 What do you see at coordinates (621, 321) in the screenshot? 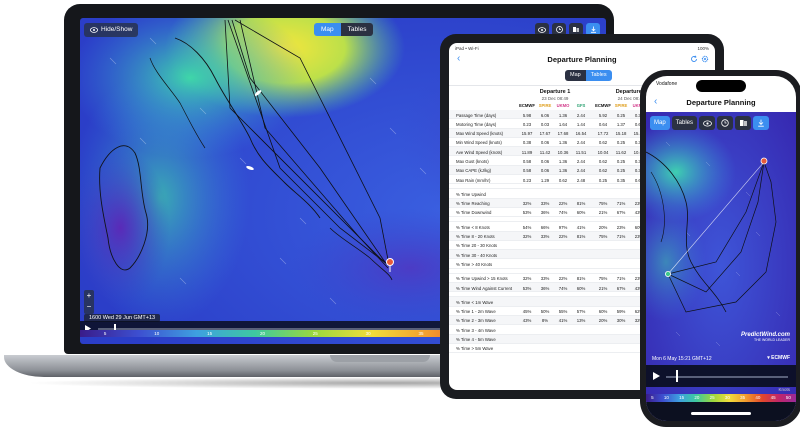
I see `table-cell: 30%` at bounding box center [621, 321].